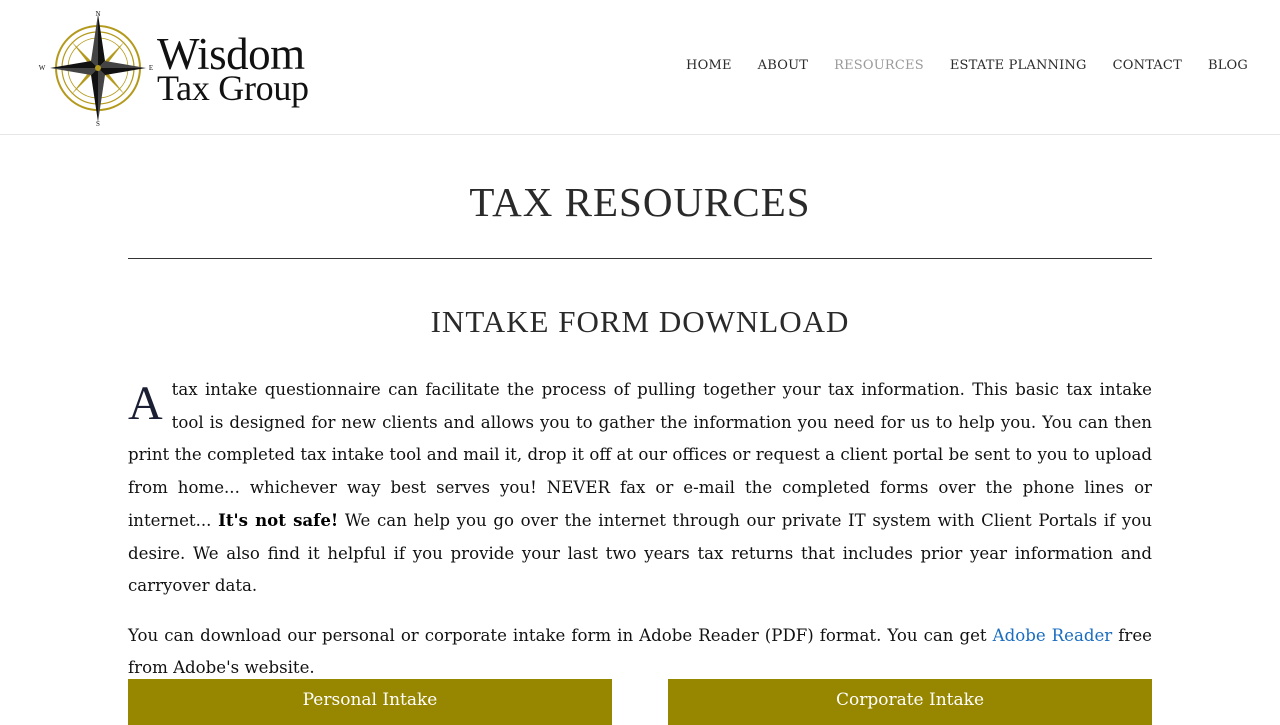 The image size is (1280, 725). What do you see at coordinates (151, 68) in the screenshot?
I see `compass-e-label: E` at bounding box center [151, 68].